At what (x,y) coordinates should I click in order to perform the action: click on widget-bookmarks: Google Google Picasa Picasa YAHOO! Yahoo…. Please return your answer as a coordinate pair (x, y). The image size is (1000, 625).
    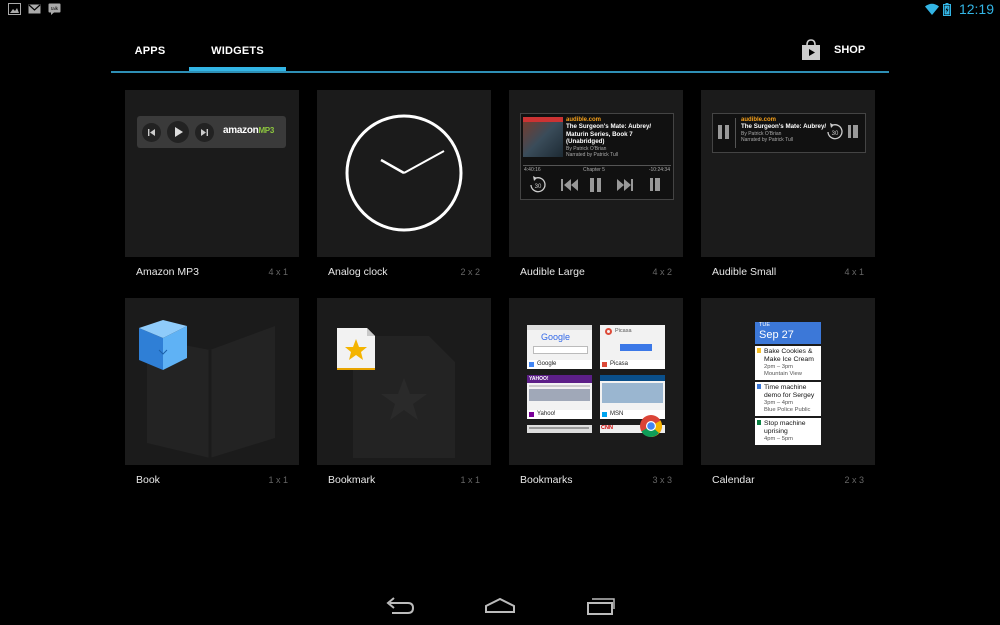
    Looking at the image, I should click on (596, 392).